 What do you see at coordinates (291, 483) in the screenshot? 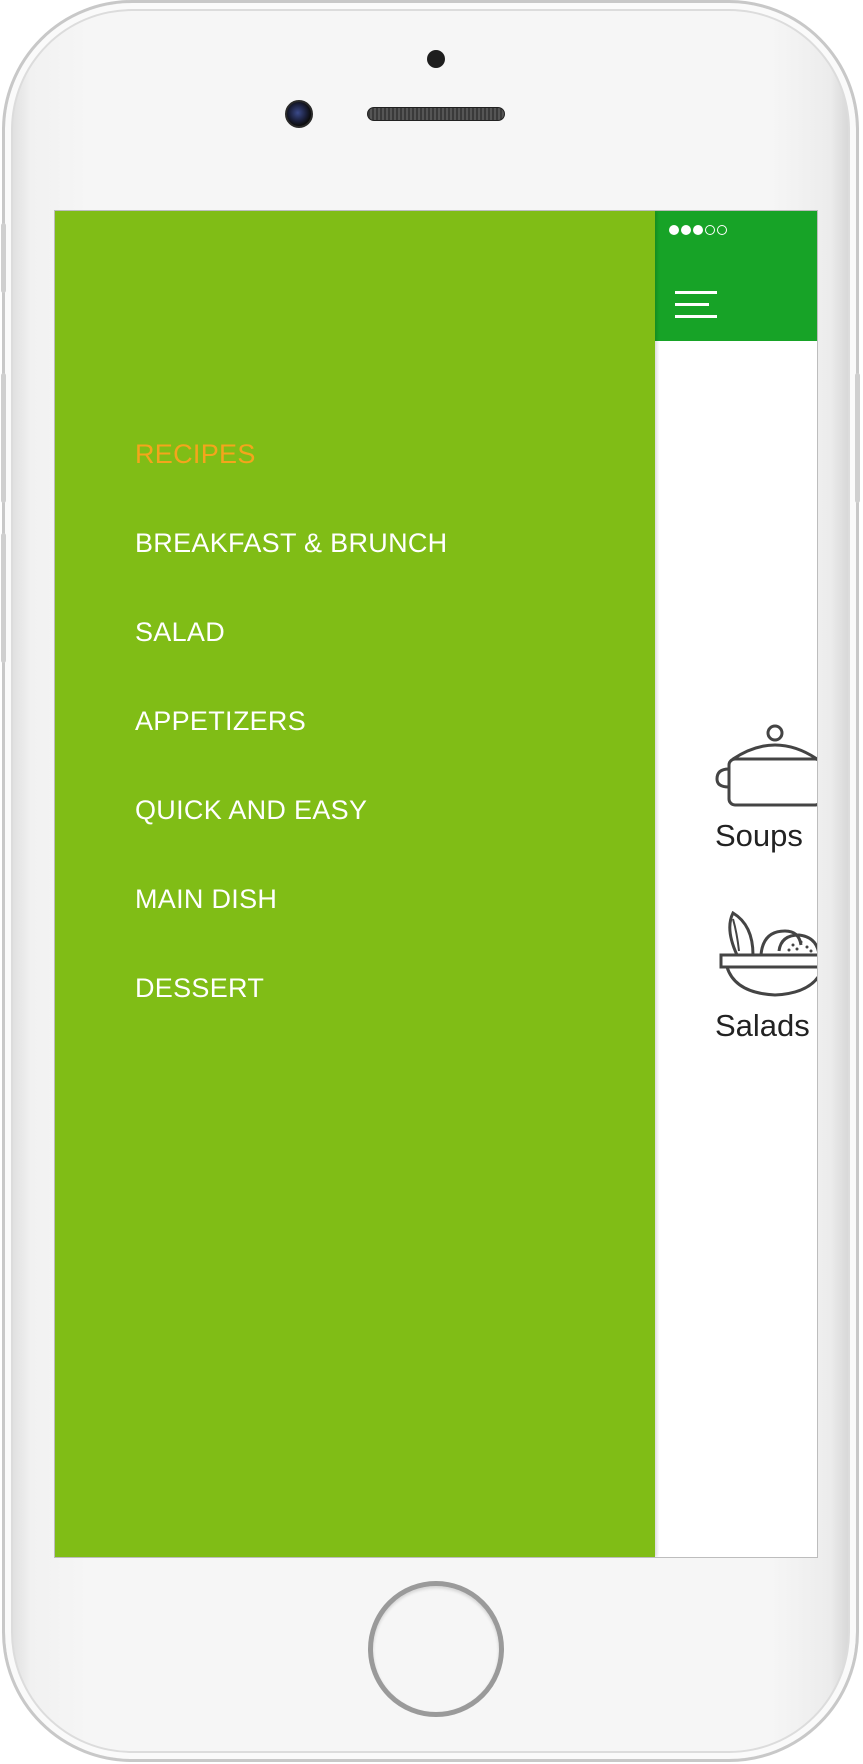
I see `drawer-item-recipes: RECIPES` at bounding box center [291, 483].